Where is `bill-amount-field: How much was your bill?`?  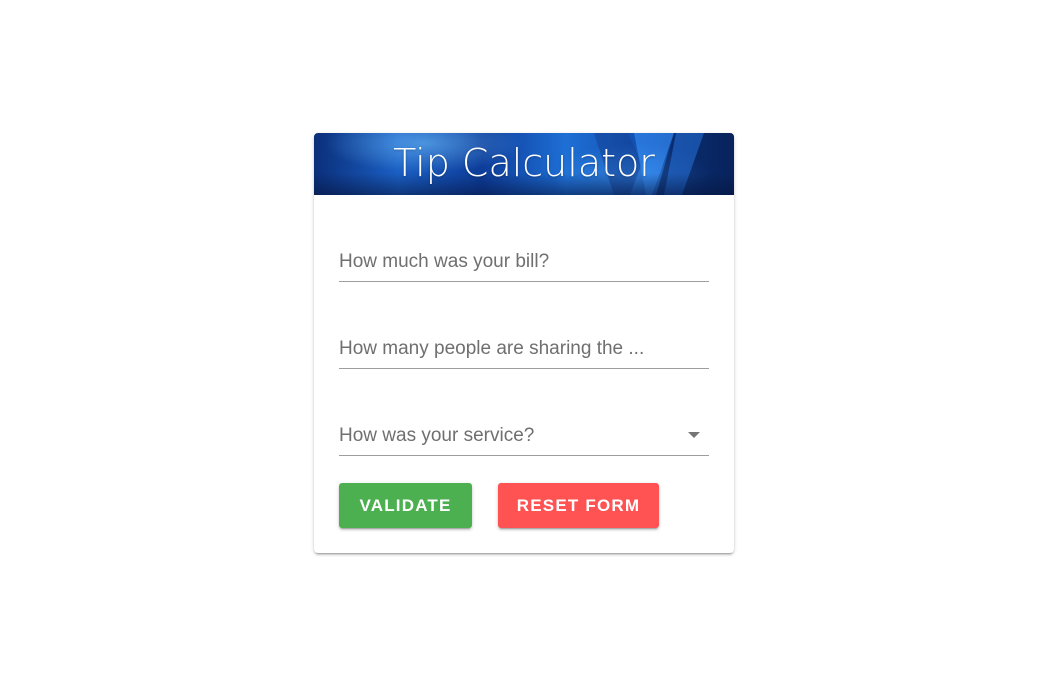
bill-amount-field: How much was your bill? is located at coordinates (524, 263).